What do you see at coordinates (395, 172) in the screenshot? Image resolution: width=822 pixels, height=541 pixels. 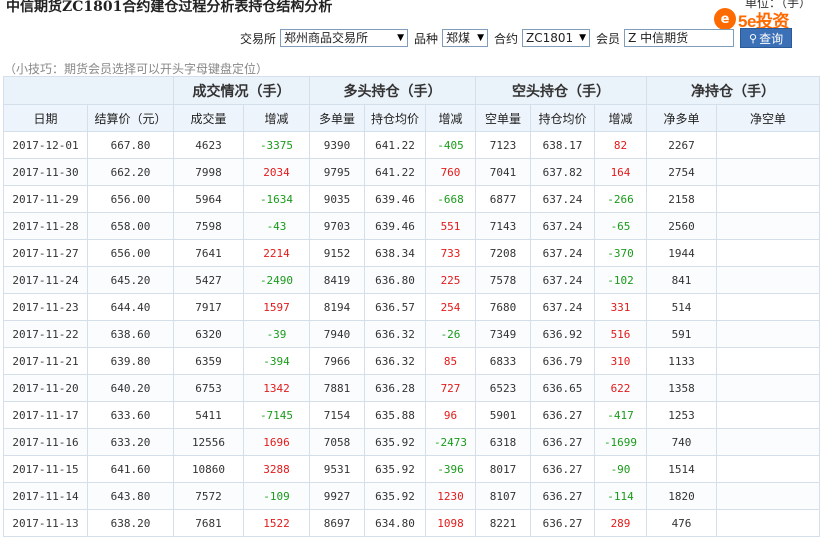 I see `table-cell: 641.22` at bounding box center [395, 172].